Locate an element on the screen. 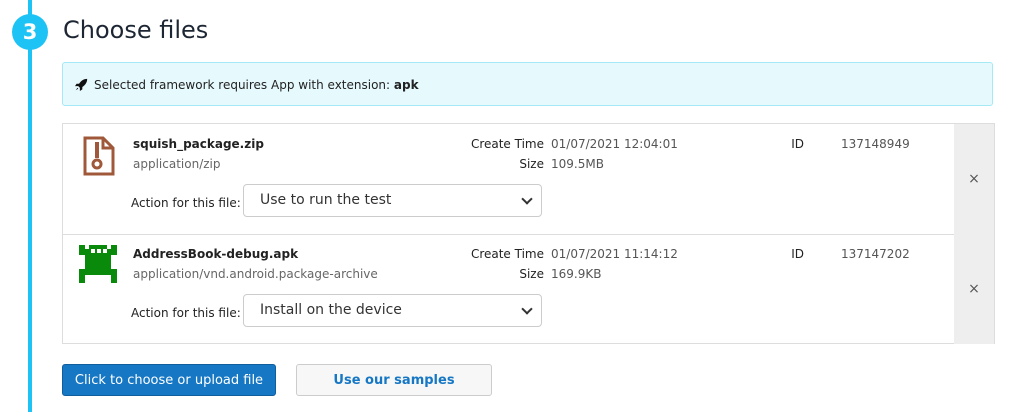 Image resolution: width=1011 pixels, height=412 pixels. file-name: AddressBook-debug.apk is located at coordinates (216, 254).